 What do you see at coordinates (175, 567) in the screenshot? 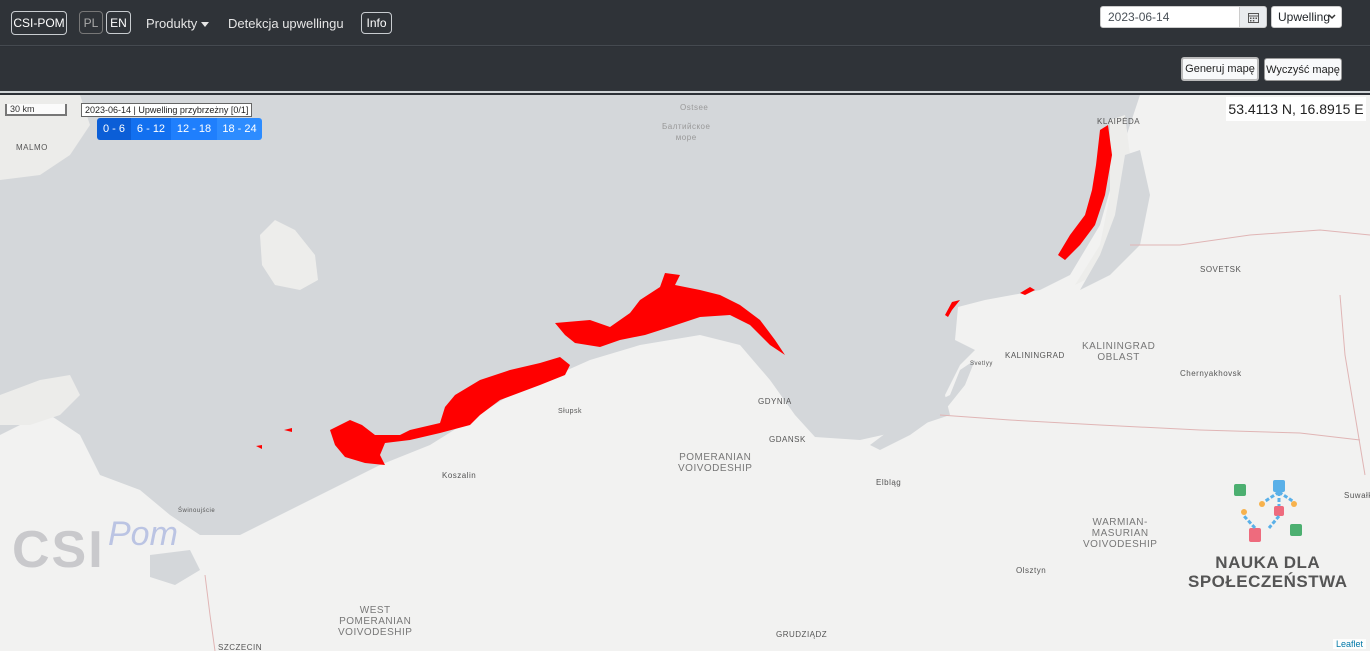
I see `szczecin-lagoon` at bounding box center [175, 567].